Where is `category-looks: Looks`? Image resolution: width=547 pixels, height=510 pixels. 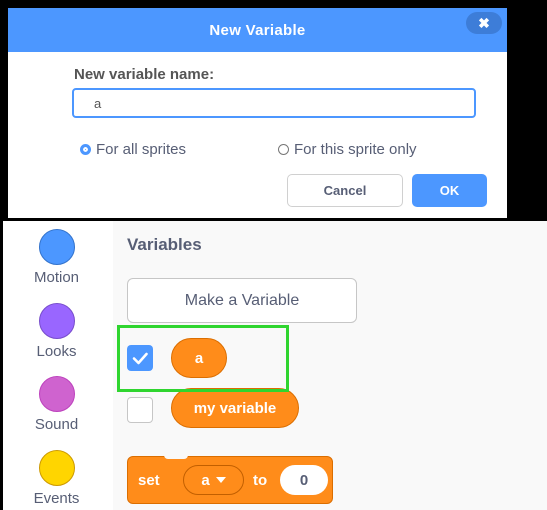 category-looks: Looks is located at coordinates (56, 331).